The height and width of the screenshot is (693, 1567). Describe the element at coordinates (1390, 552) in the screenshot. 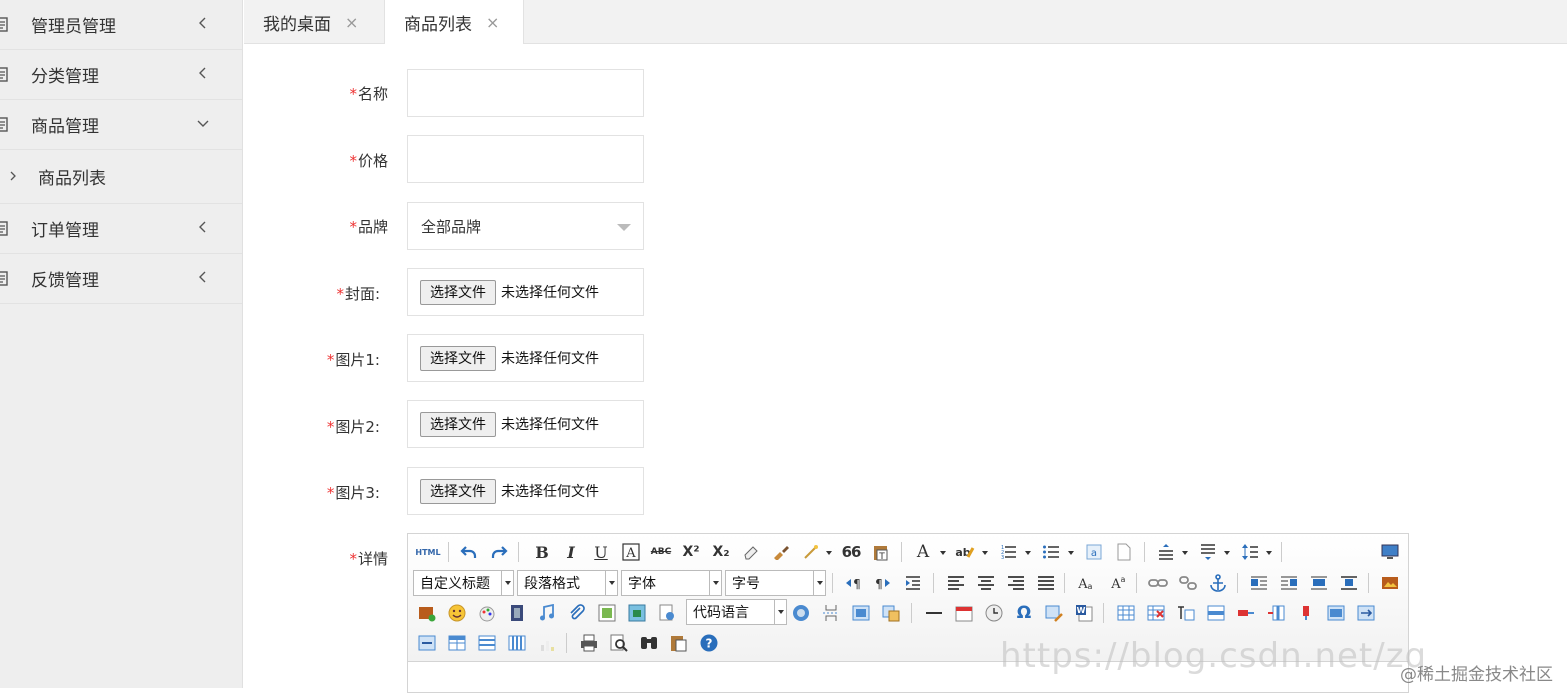

I see `fullscreen-icon` at that location.